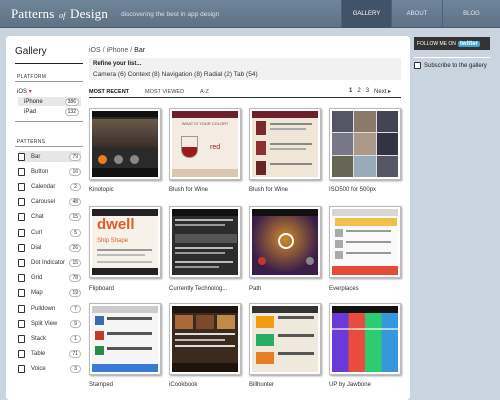 The height and width of the screenshot is (400, 500). Describe the element at coordinates (416, 14) in the screenshot. I see `nav-about: ABOUT` at that location.